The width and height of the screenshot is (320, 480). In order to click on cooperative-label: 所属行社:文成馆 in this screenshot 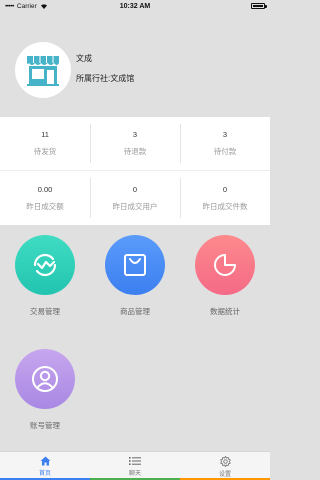, I will do `click(105, 78)`.